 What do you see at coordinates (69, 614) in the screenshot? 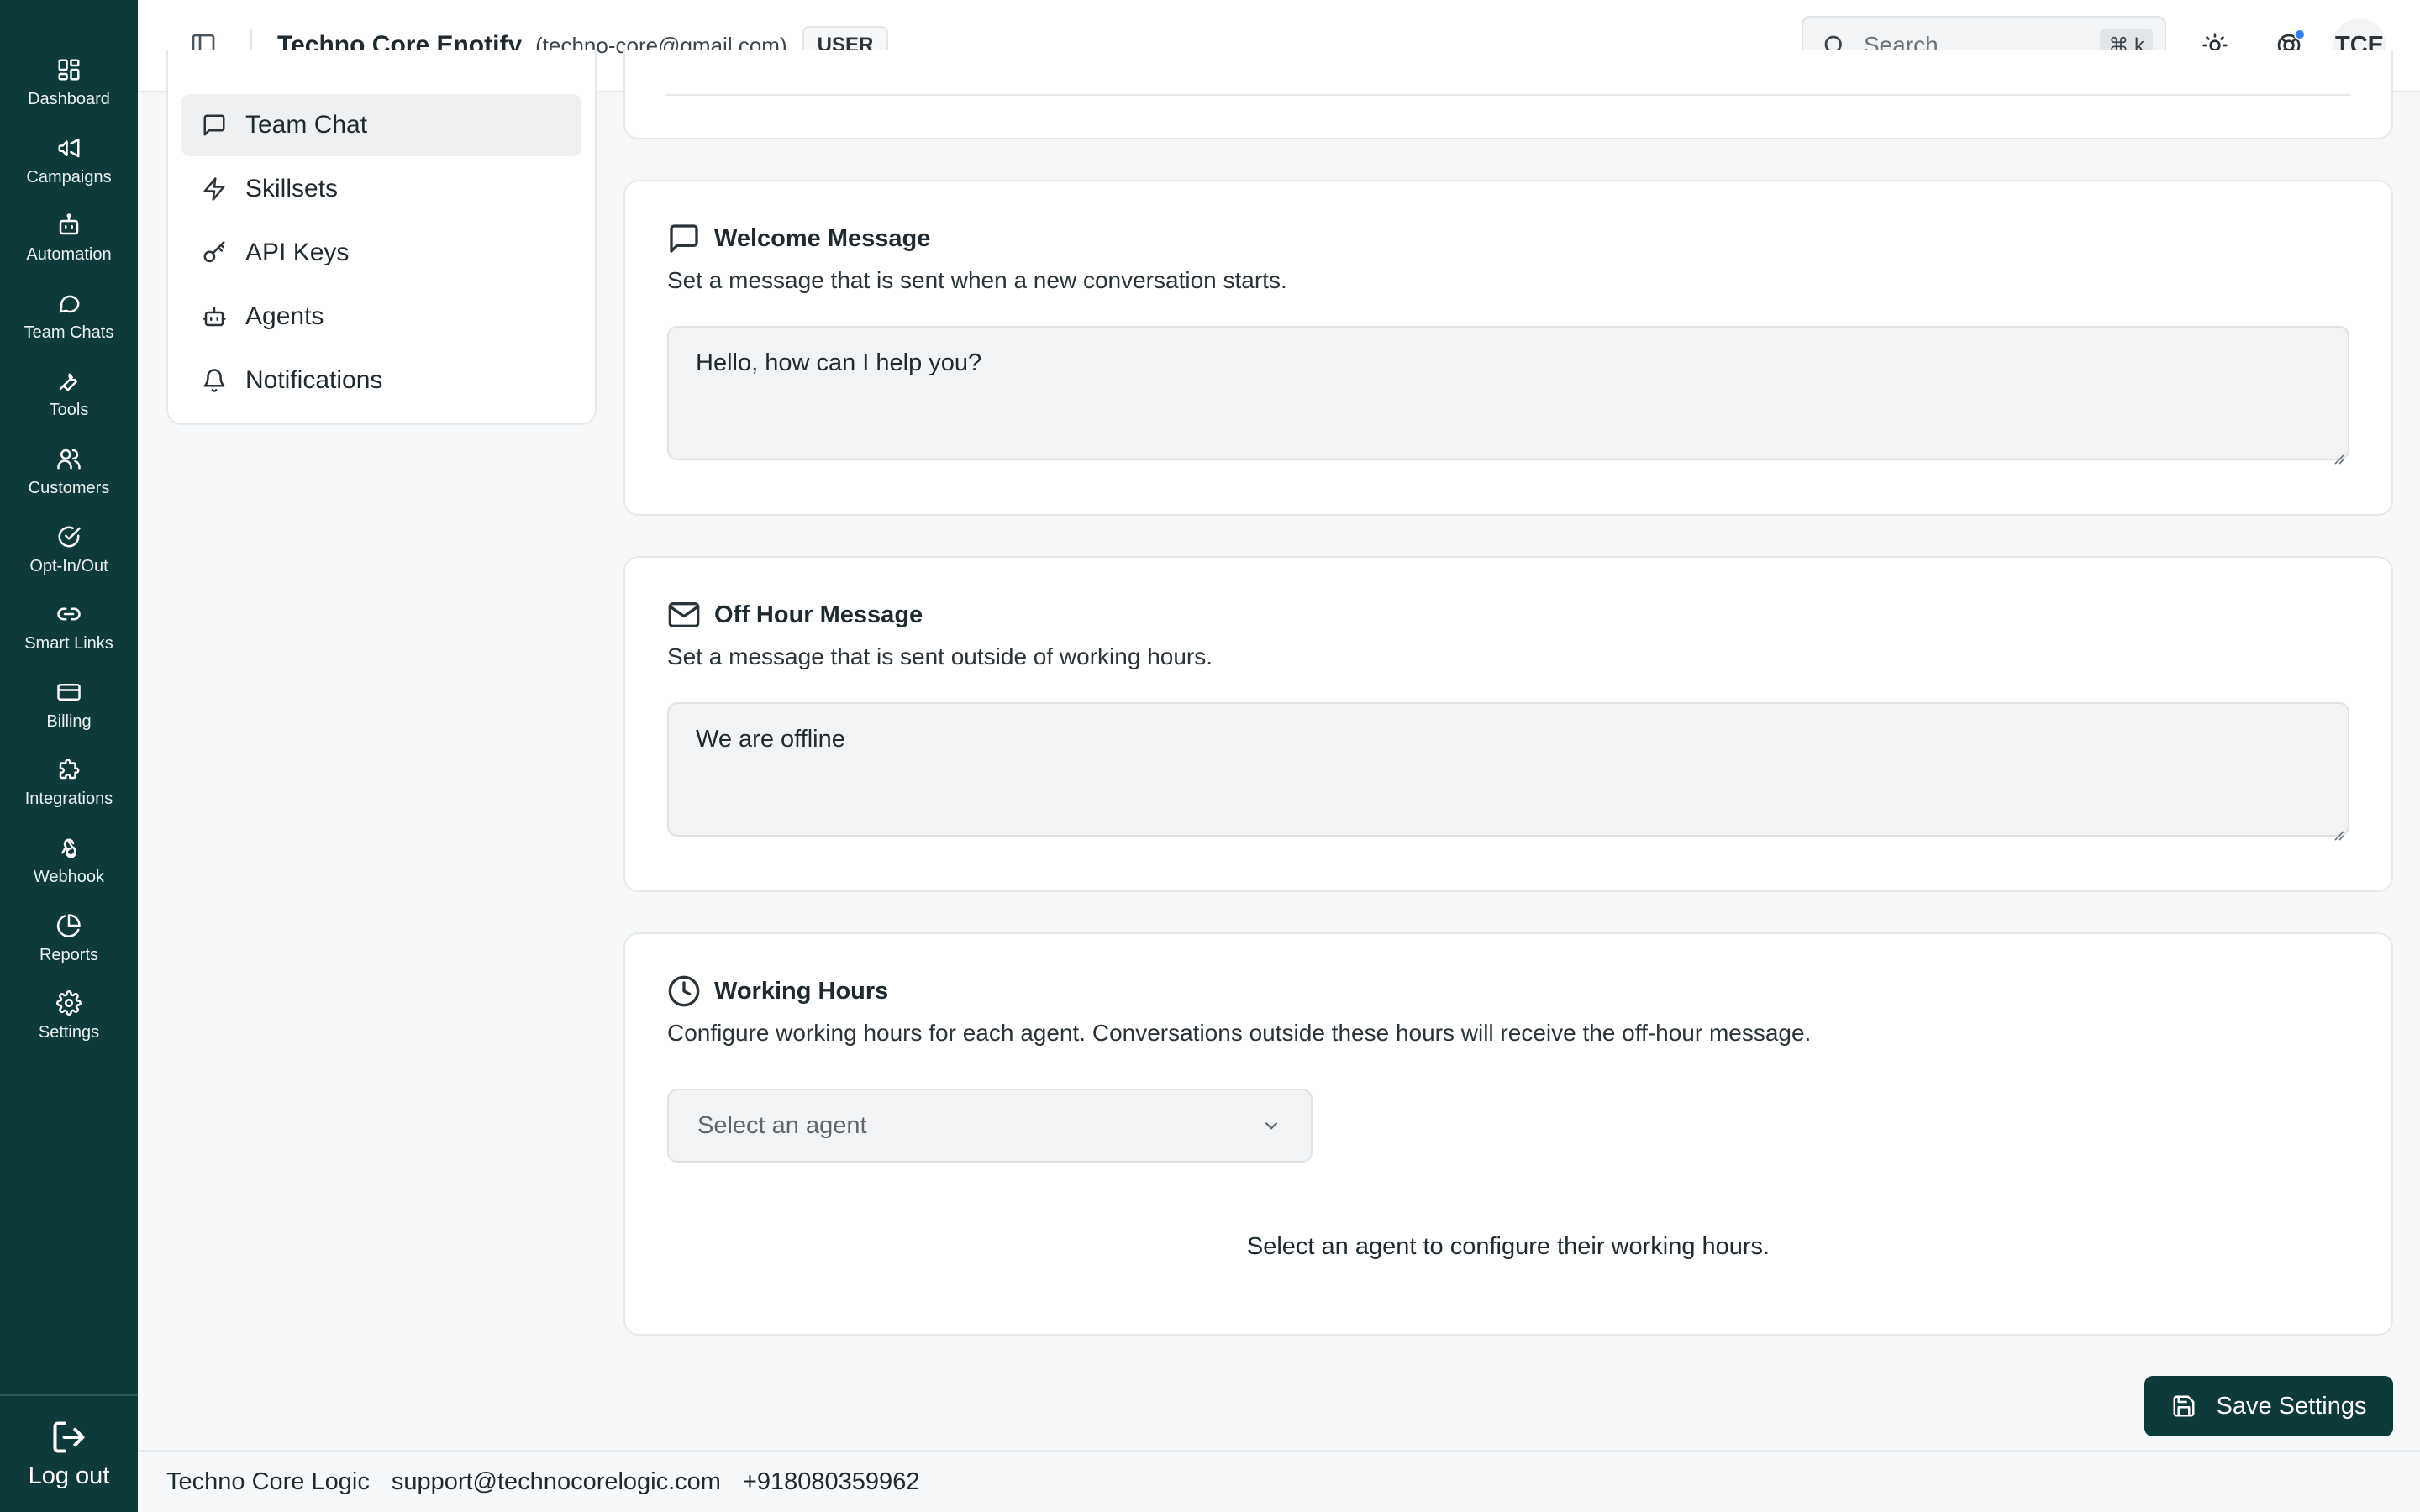
I see `link-icon` at bounding box center [69, 614].